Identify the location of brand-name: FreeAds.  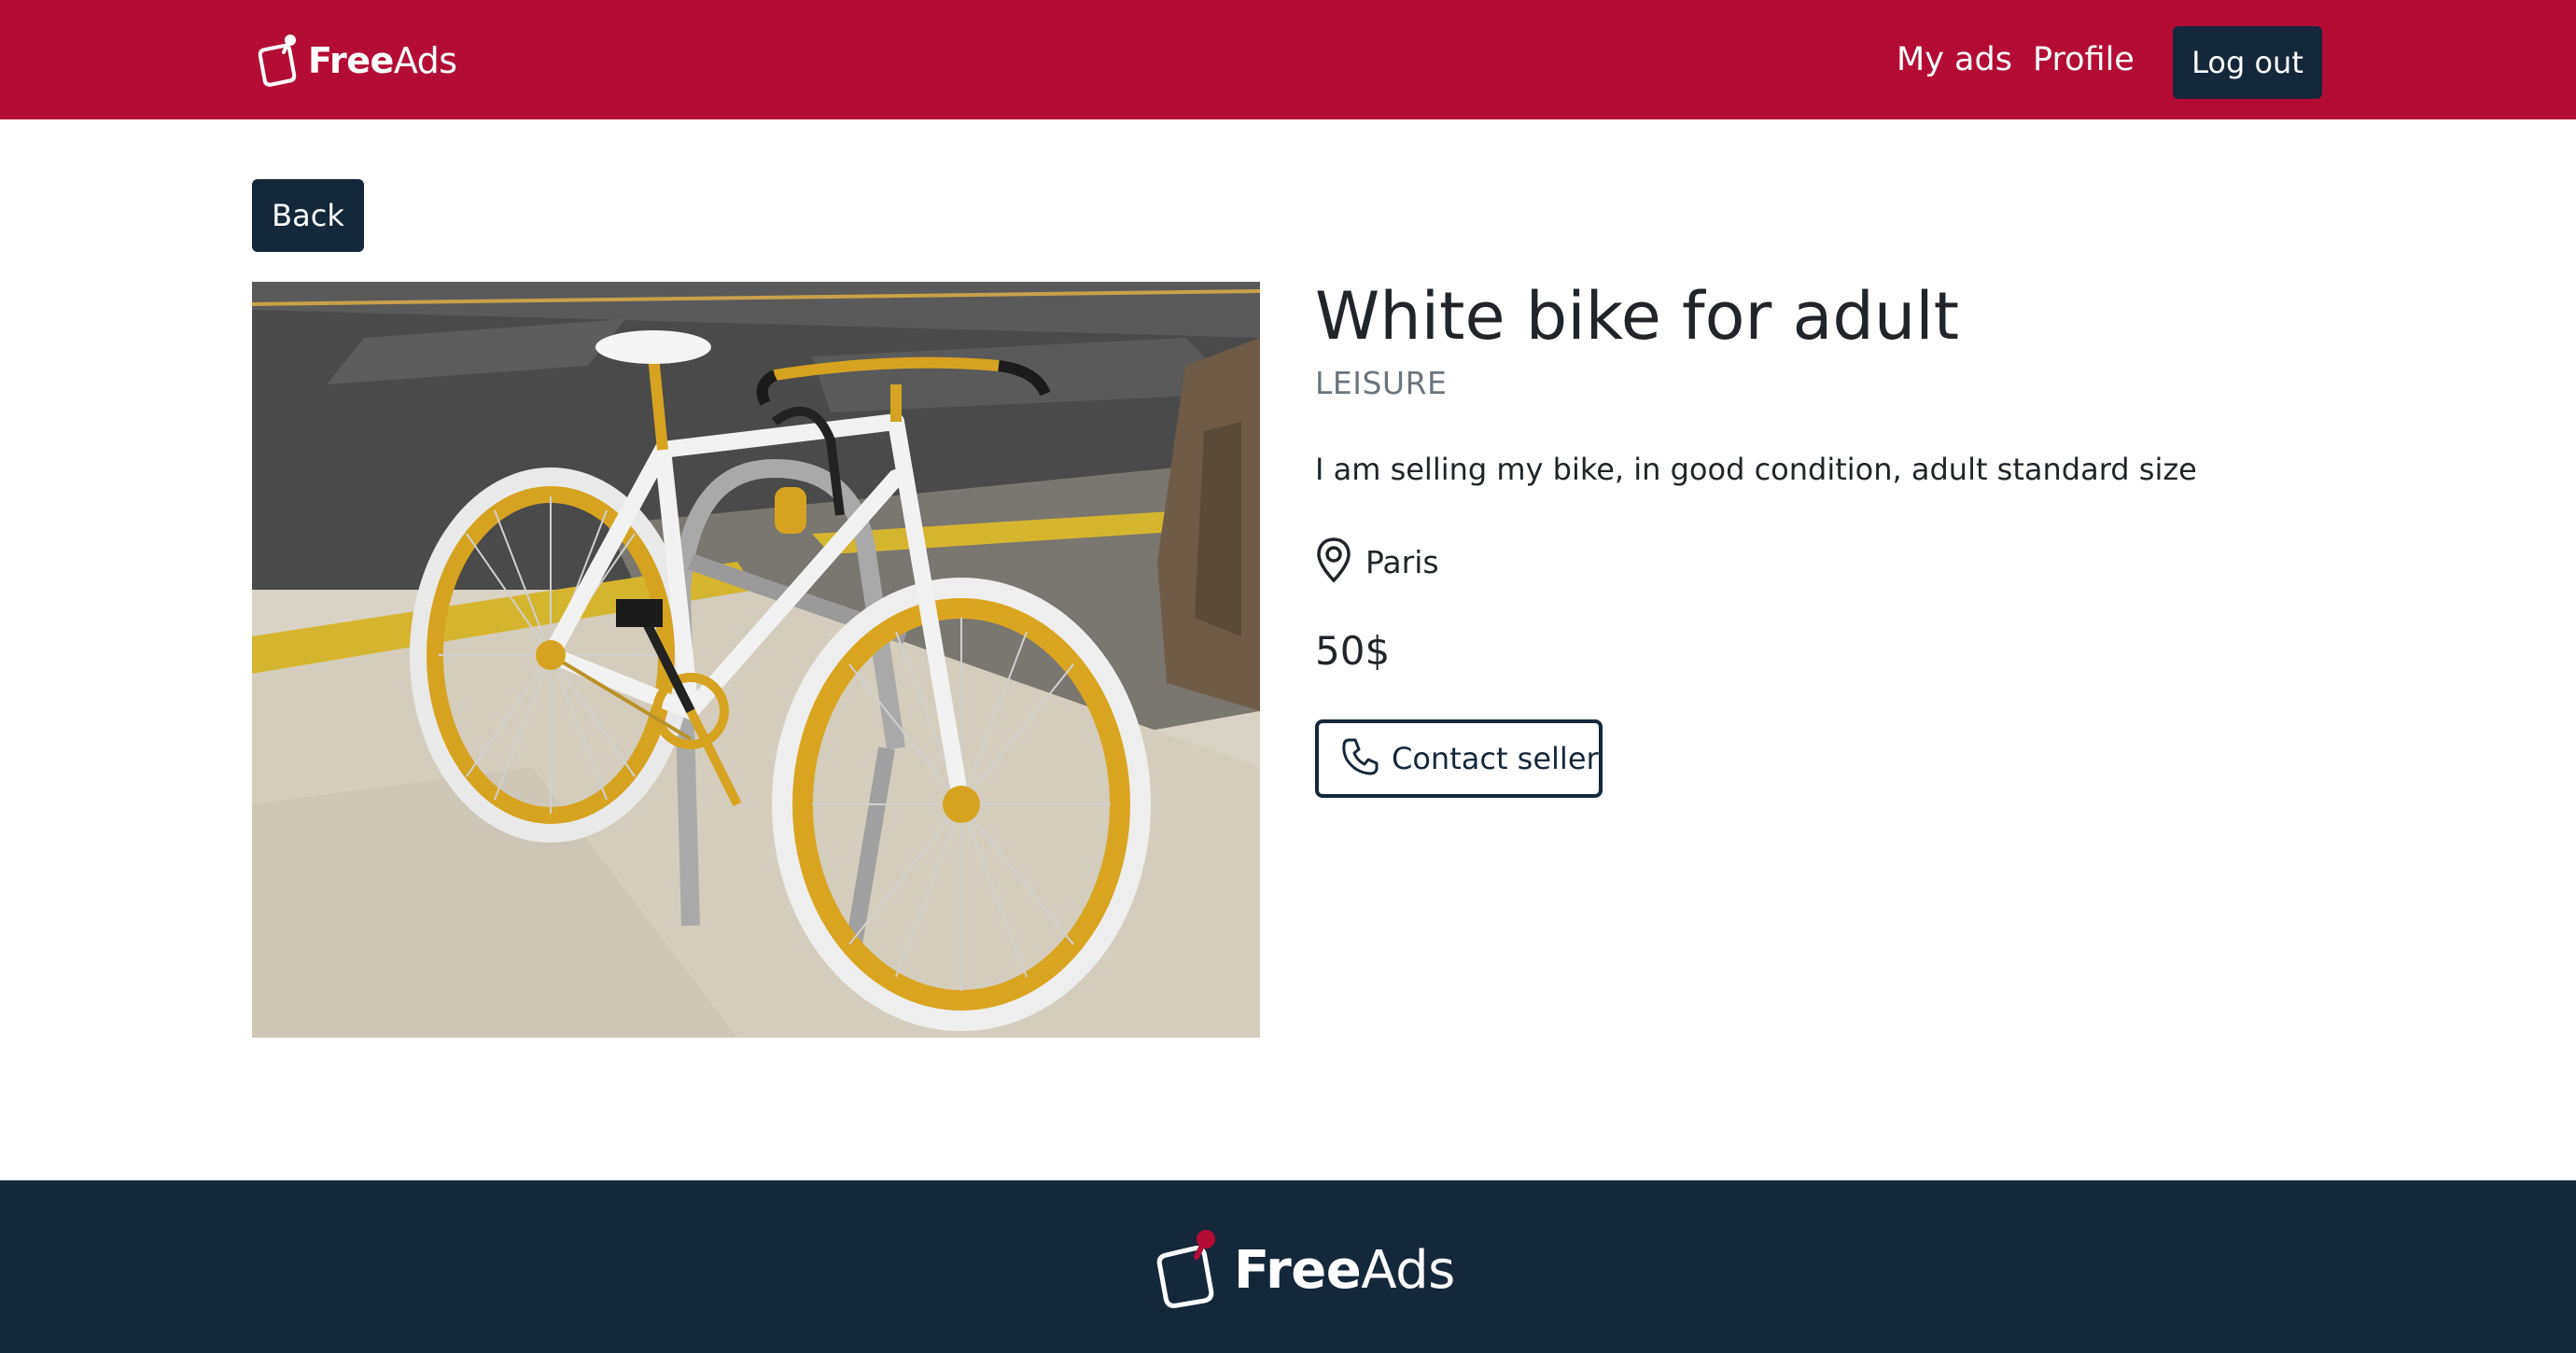
(382, 61).